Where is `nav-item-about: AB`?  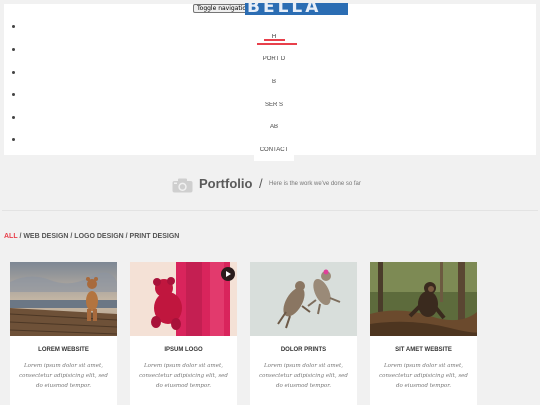
nav-item-about: AB is located at coordinates (274, 127).